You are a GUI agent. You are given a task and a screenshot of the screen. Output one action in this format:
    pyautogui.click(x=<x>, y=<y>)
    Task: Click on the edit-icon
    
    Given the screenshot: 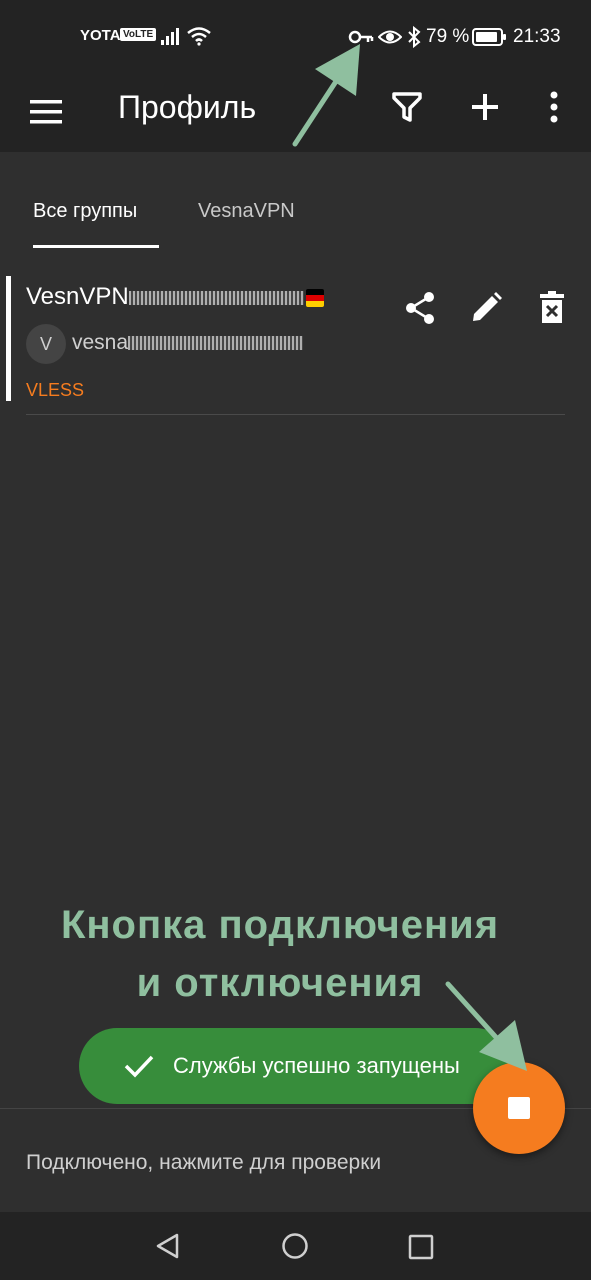 What is the action you would take?
    pyautogui.click(x=486, y=308)
    